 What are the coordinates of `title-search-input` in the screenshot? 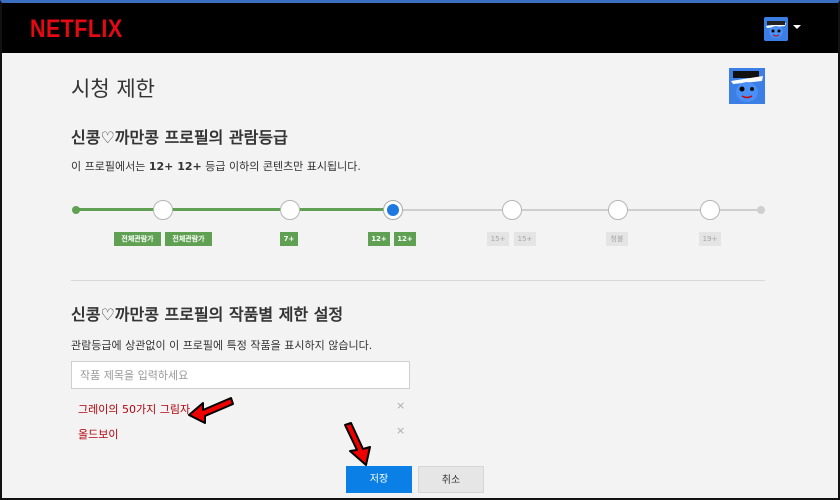 It's located at (240, 375).